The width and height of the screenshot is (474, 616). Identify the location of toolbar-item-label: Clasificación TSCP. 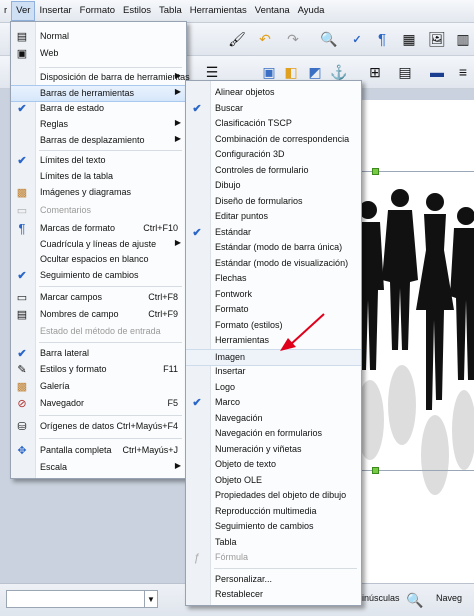
(253, 123).